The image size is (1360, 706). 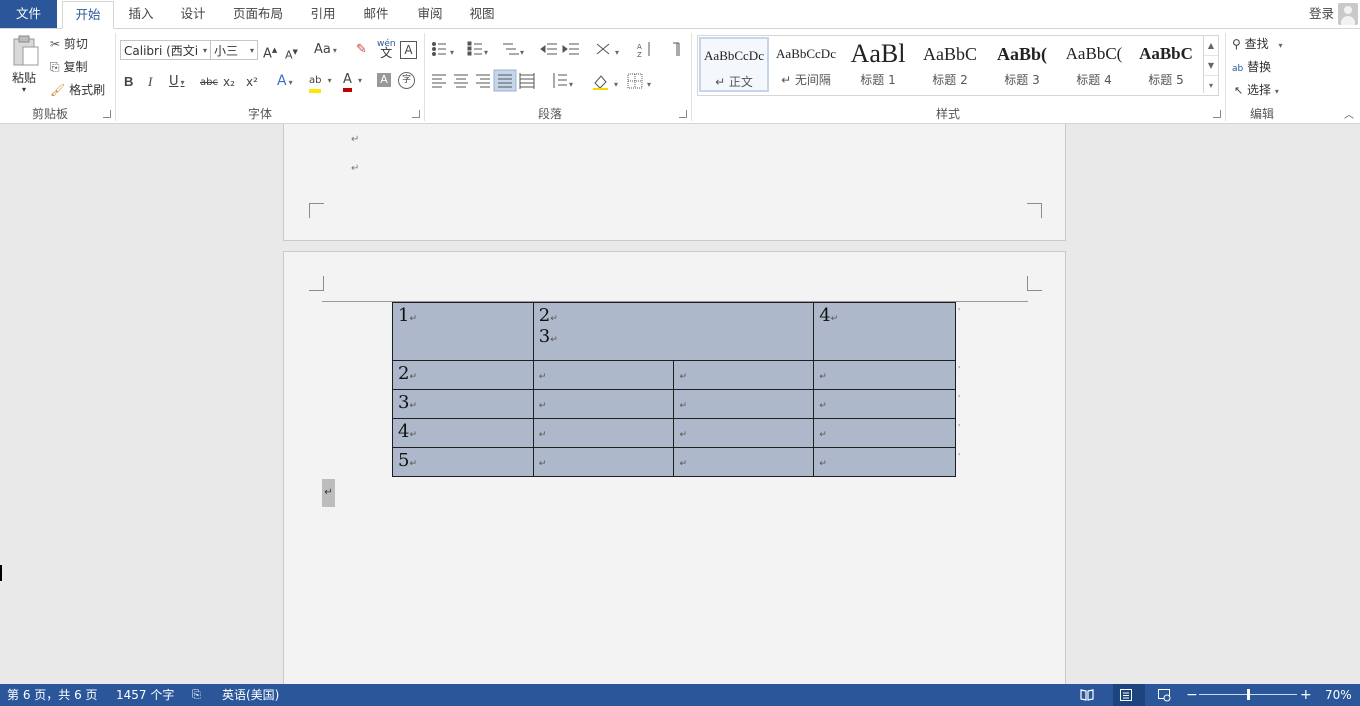 What do you see at coordinates (325, 50) in the screenshot?
I see `change-case-button: Aa` at bounding box center [325, 50].